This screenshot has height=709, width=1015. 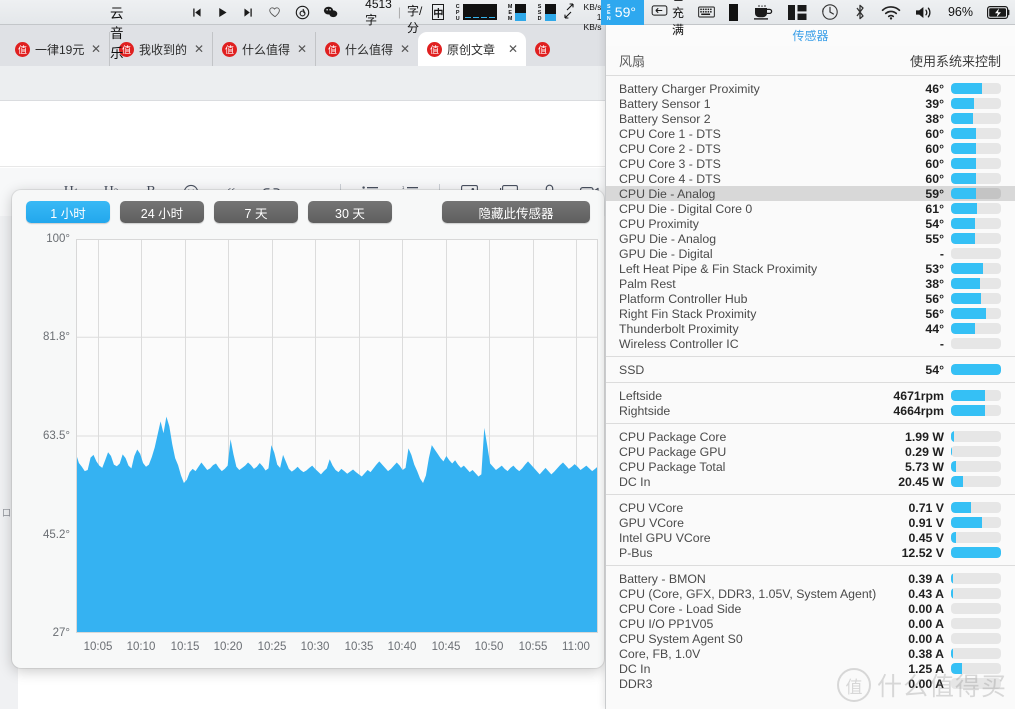 What do you see at coordinates (941, 343) in the screenshot?
I see `sensor-value: -` at bounding box center [941, 343].